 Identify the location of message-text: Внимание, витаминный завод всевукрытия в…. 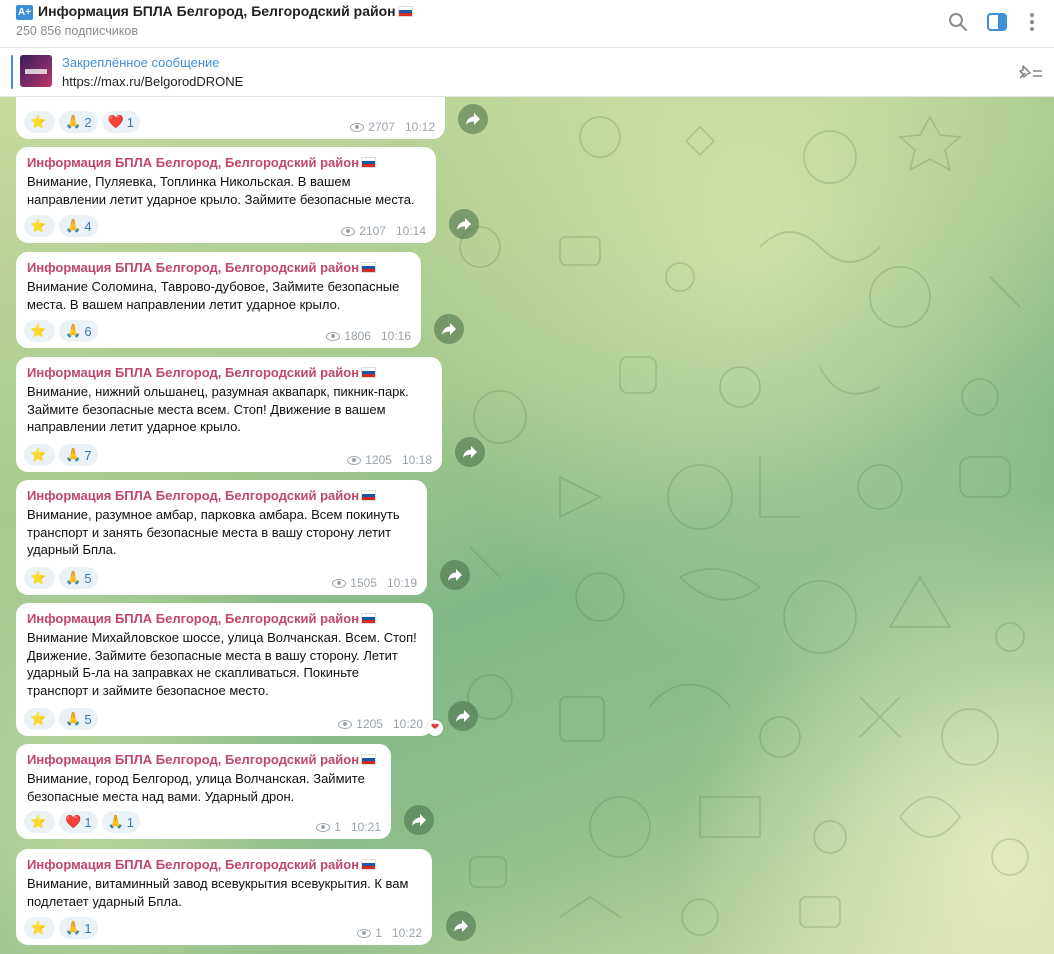
(218, 892).